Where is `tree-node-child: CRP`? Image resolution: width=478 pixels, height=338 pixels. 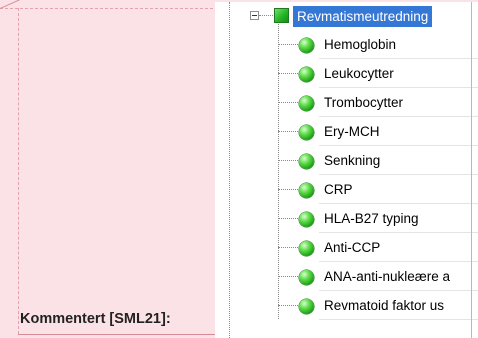
tree-node-child: CRP is located at coordinates (346, 190).